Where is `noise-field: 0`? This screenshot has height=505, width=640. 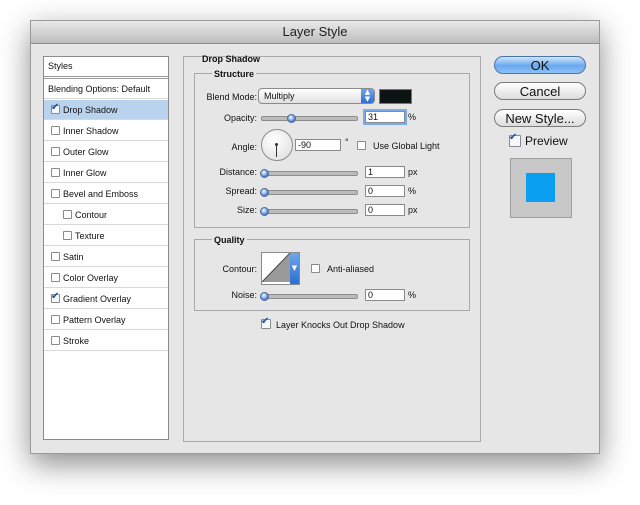
noise-field: 0 is located at coordinates (385, 295).